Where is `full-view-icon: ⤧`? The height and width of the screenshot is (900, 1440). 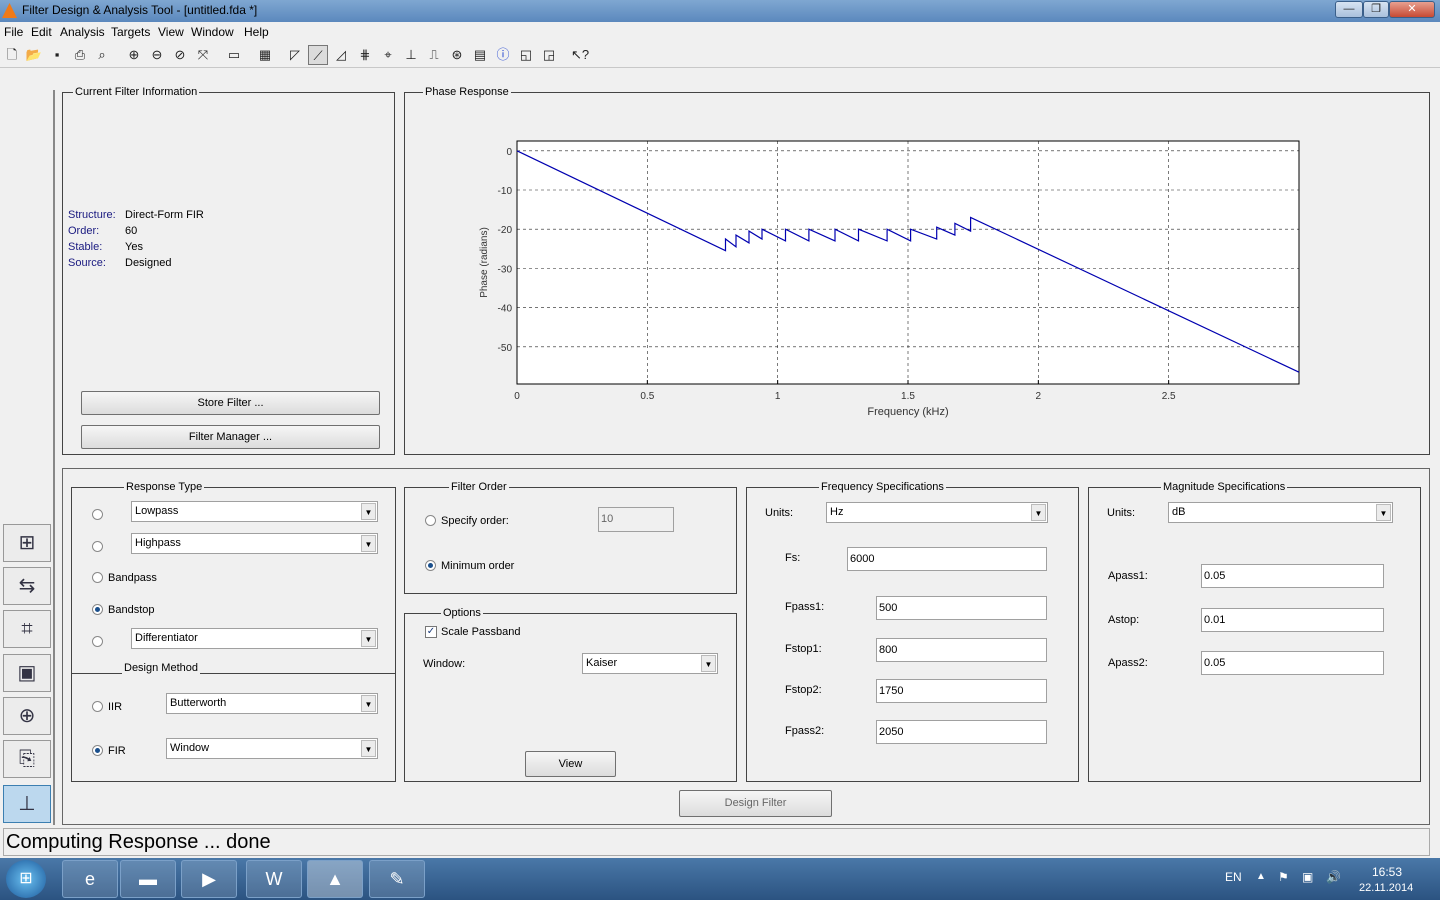 full-view-icon: ⤧ is located at coordinates (203, 55).